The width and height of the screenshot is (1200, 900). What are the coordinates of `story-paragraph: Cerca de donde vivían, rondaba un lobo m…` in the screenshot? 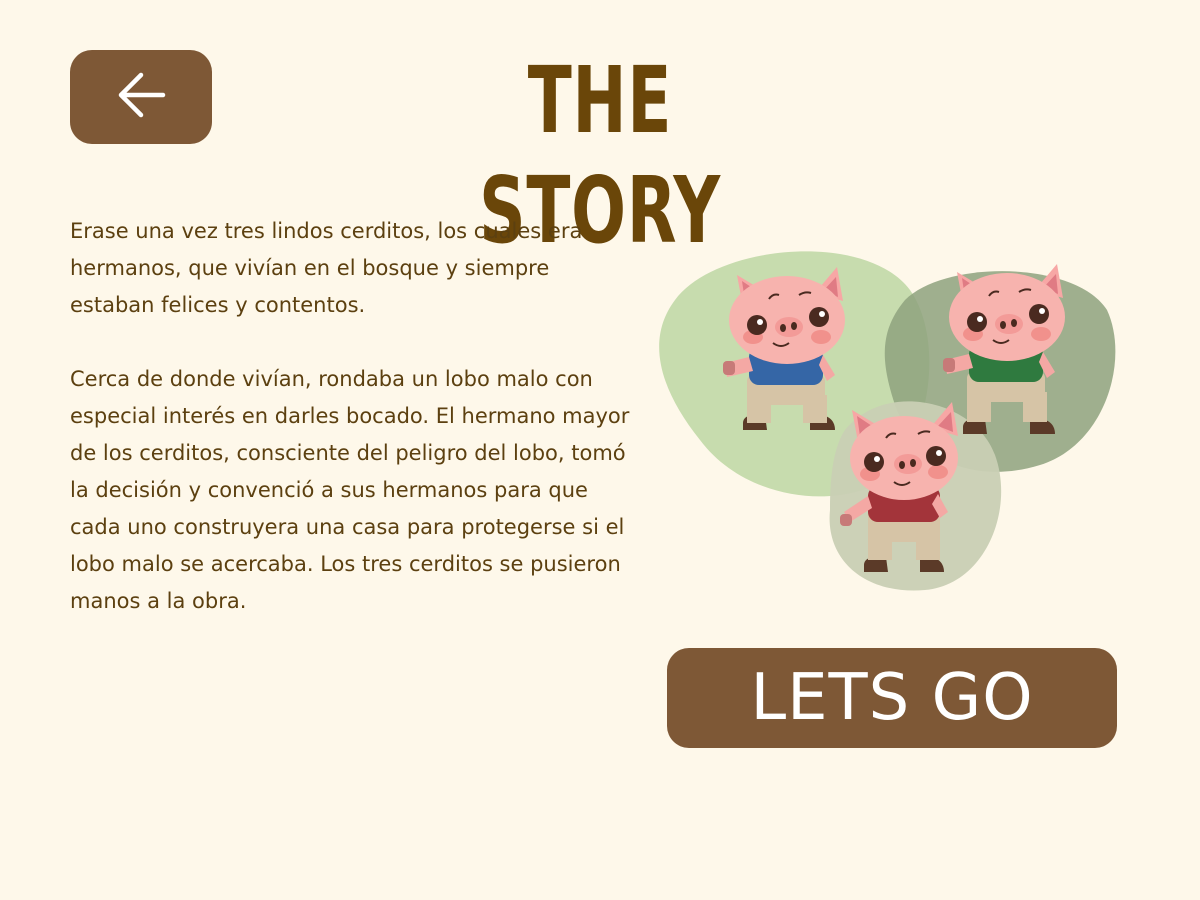 It's located at (350, 490).